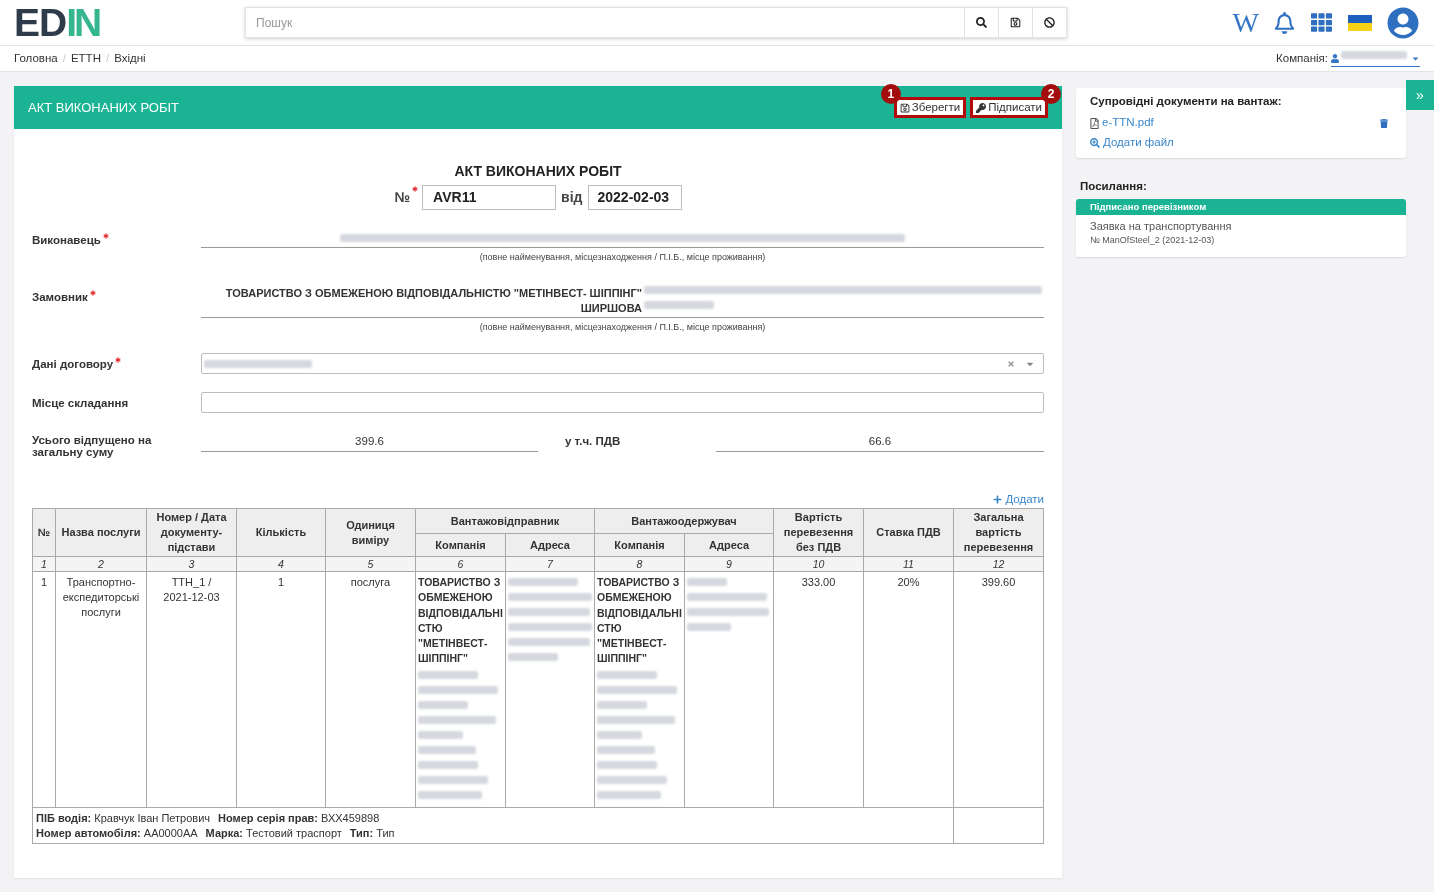  What do you see at coordinates (60, 297) in the screenshot?
I see `field-label: Замовник` at bounding box center [60, 297].